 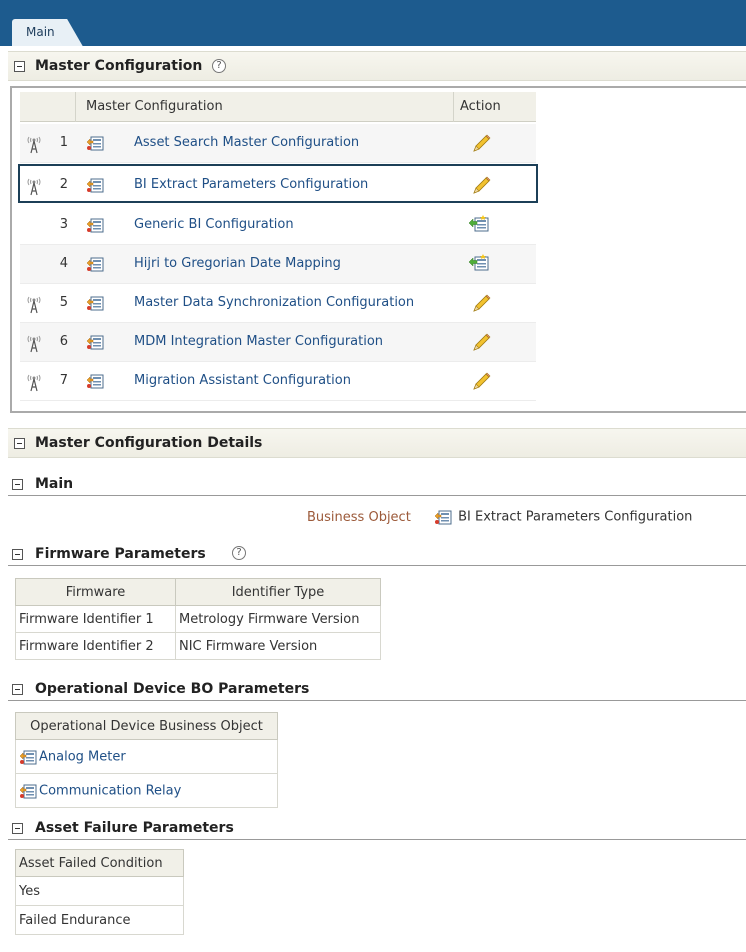 I want to click on tab-main: Main, so click(x=47, y=32).